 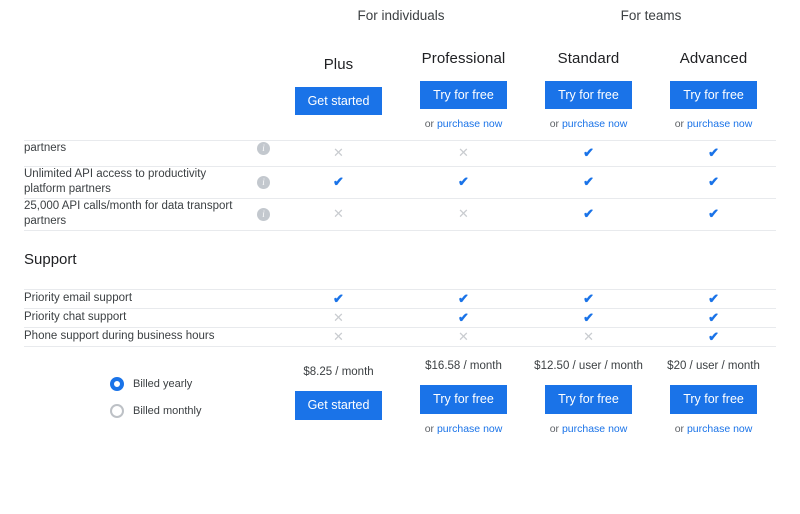 I want to click on plan-cta-button-advanced: Try for free, so click(x=713, y=94).